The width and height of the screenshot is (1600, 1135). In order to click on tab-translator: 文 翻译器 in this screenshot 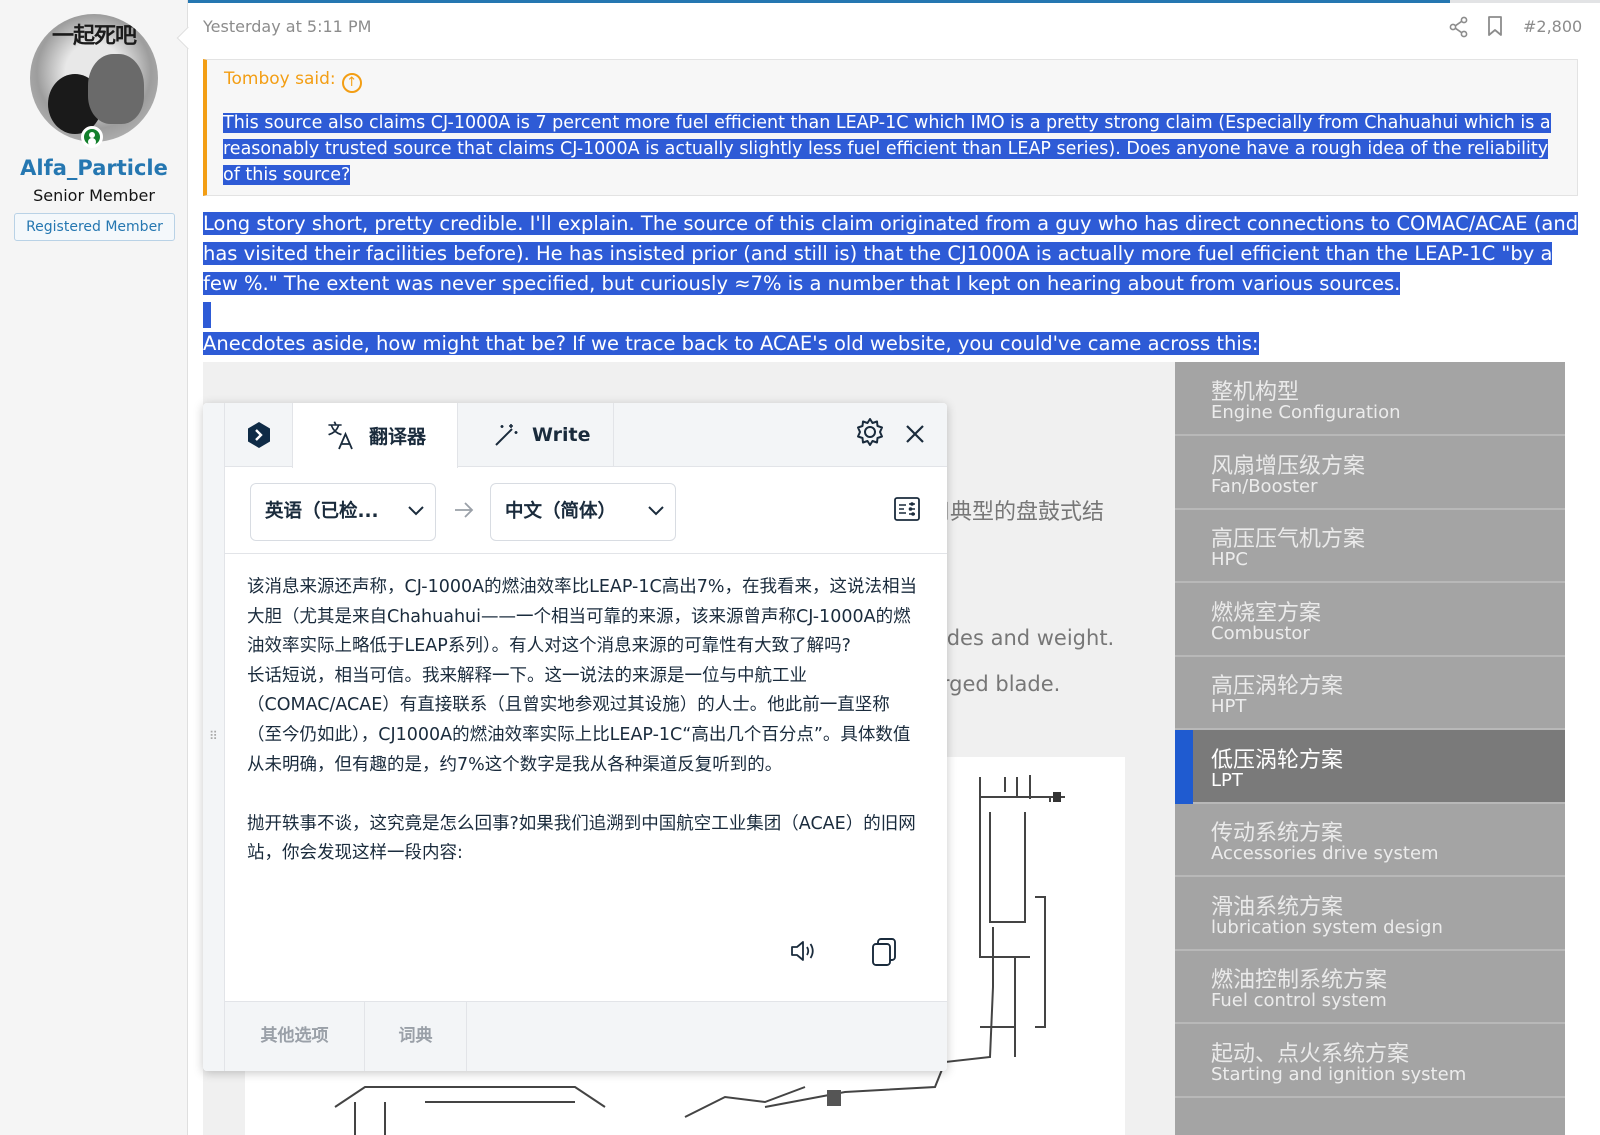, I will do `click(375, 435)`.